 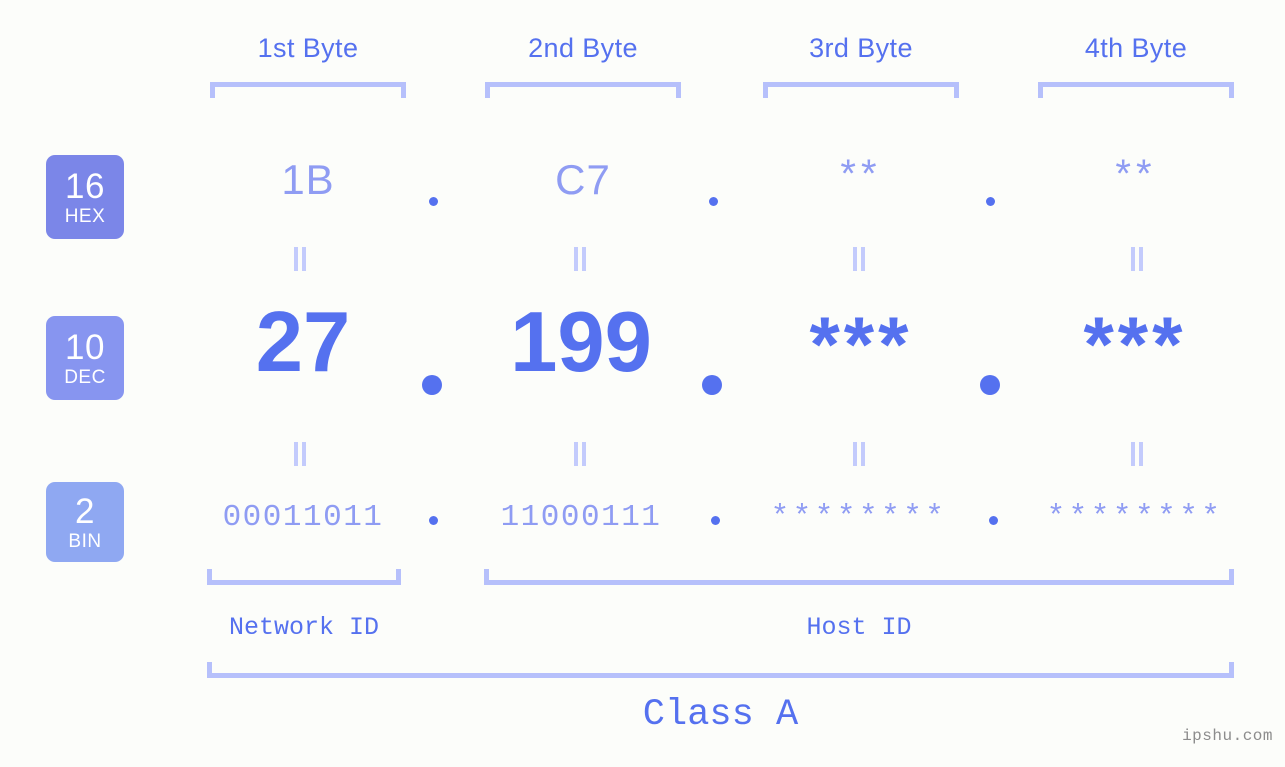 What do you see at coordinates (300, 454) in the screenshot?
I see `equals-connector-1-dec-bin` at bounding box center [300, 454].